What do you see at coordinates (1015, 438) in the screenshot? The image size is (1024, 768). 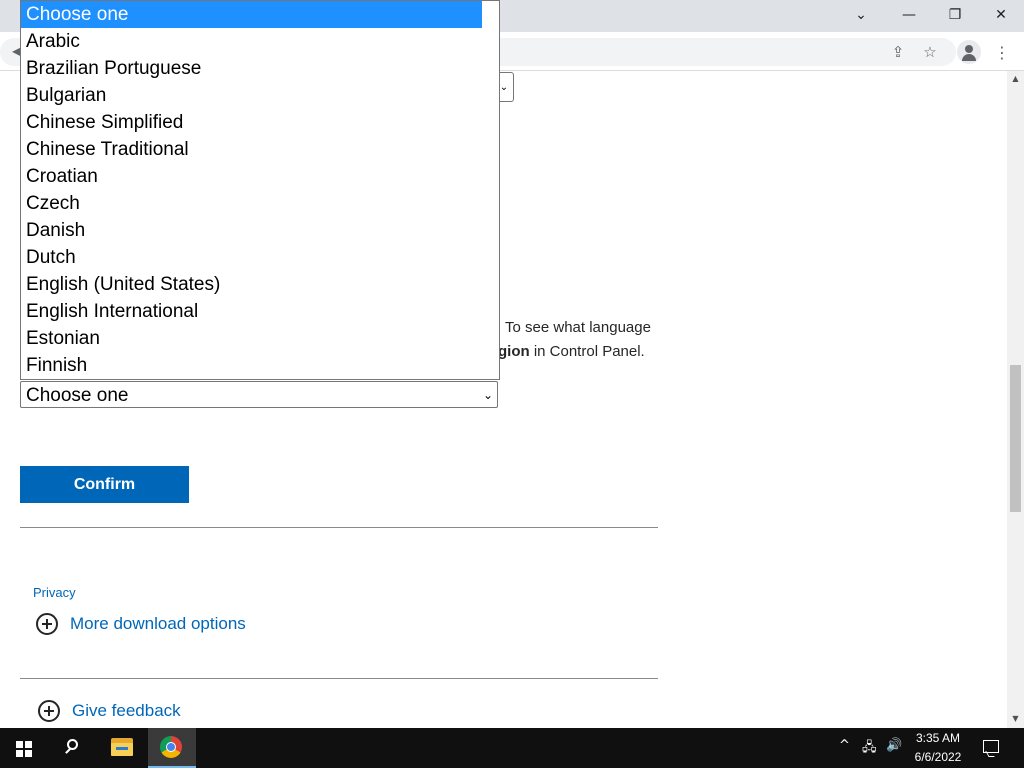 I see `page-scrollbar-thumb` at bounding box center [1015, 438].